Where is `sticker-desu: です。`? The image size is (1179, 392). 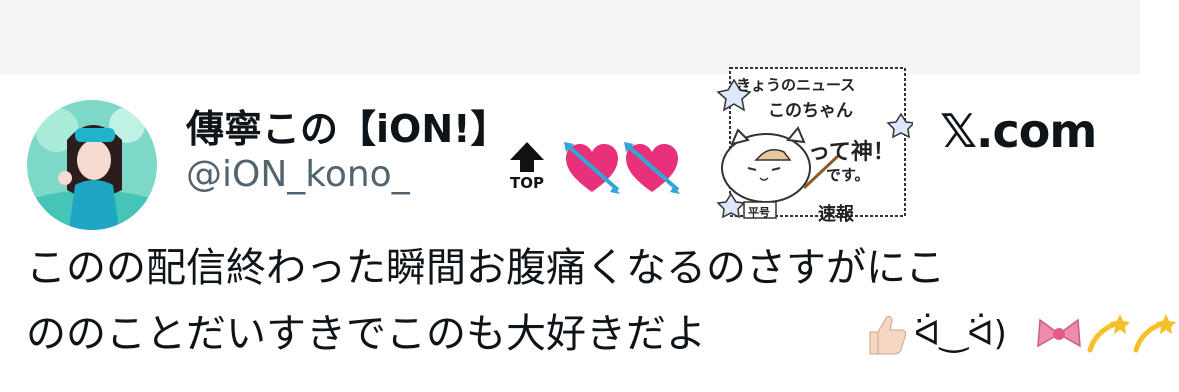 sticker-desu: です。 is located at coordinates (848, 175).